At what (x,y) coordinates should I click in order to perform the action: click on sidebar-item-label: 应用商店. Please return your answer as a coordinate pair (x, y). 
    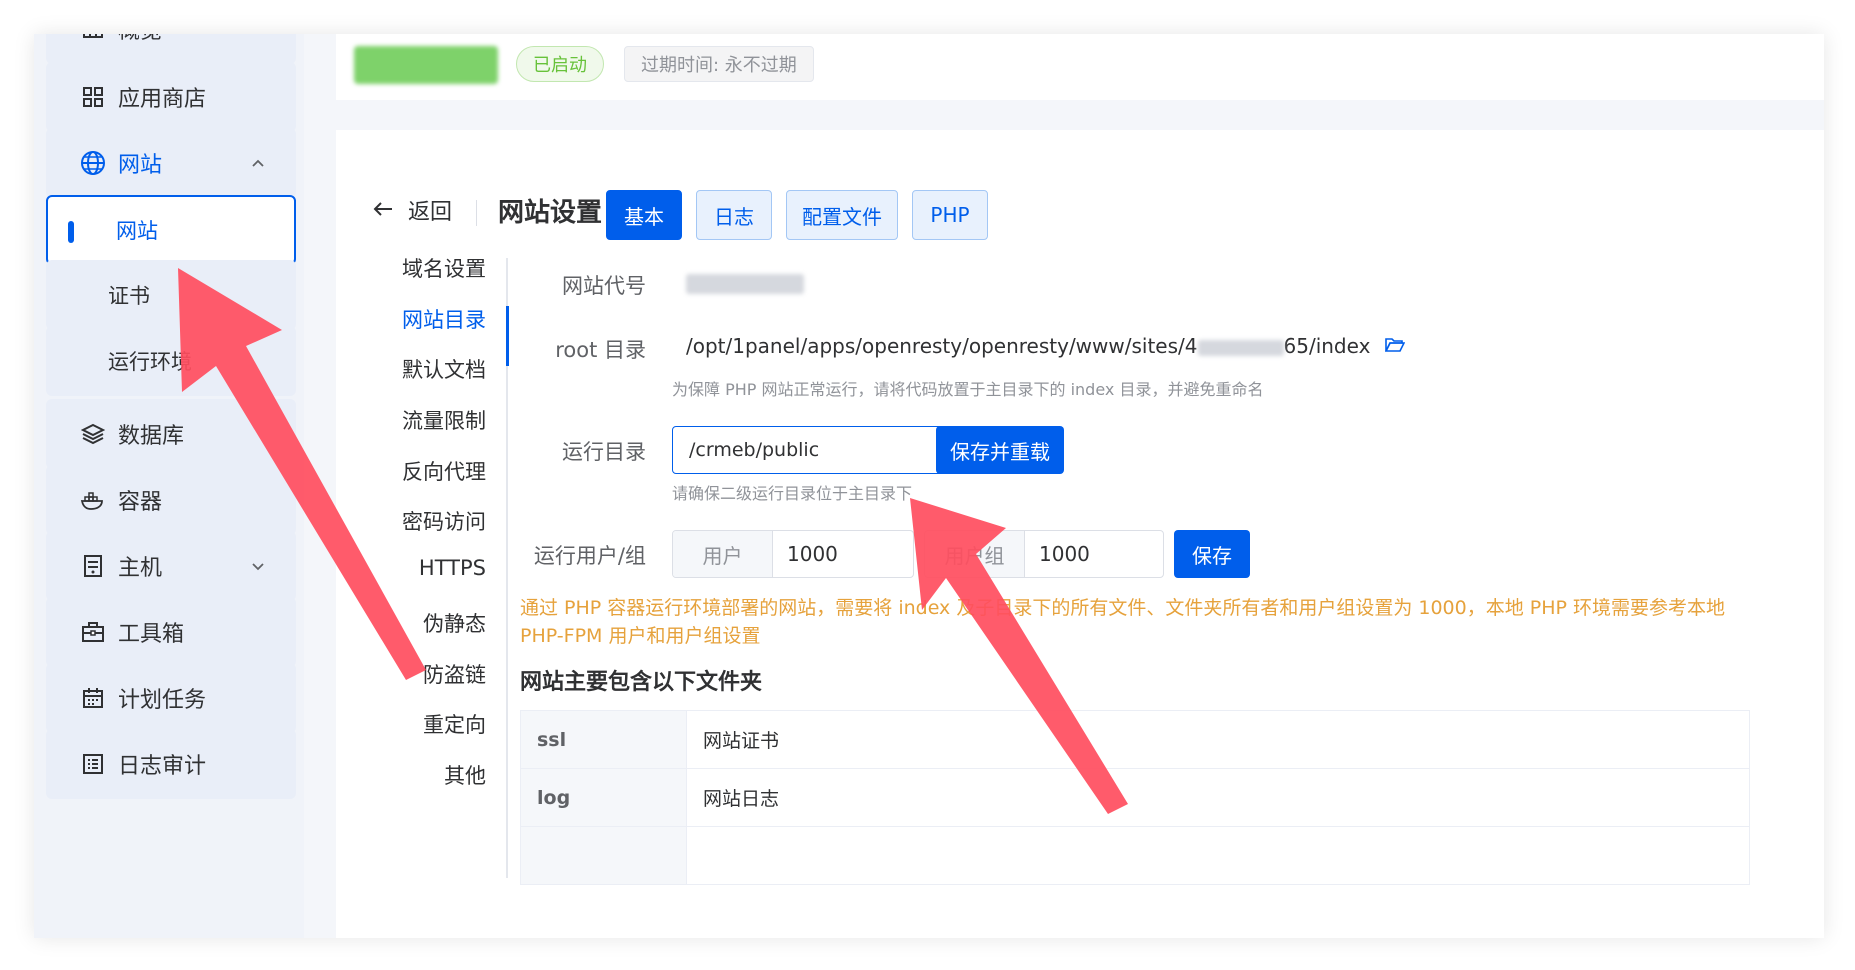
    Looking at the image, I should click on (162, 99).